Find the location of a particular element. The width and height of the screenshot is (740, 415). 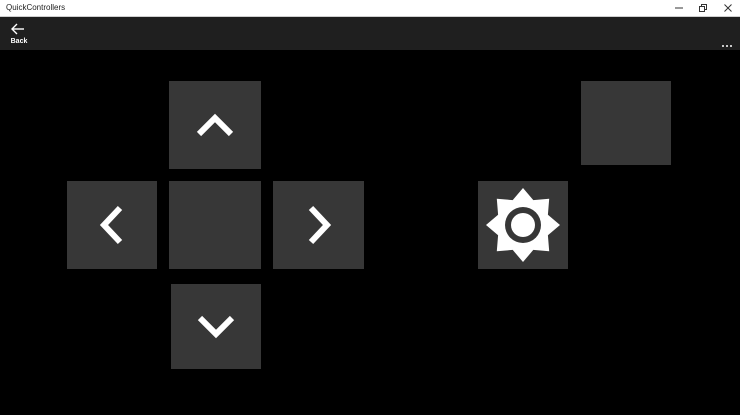

dpad-right-button is located at coordinates (318, 225).